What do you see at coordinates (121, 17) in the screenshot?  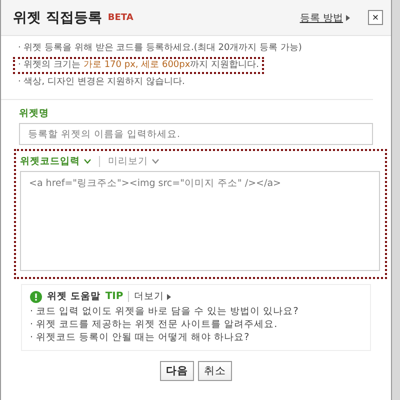 I see `beta-label: BETA` at bounding box center [121, 17].